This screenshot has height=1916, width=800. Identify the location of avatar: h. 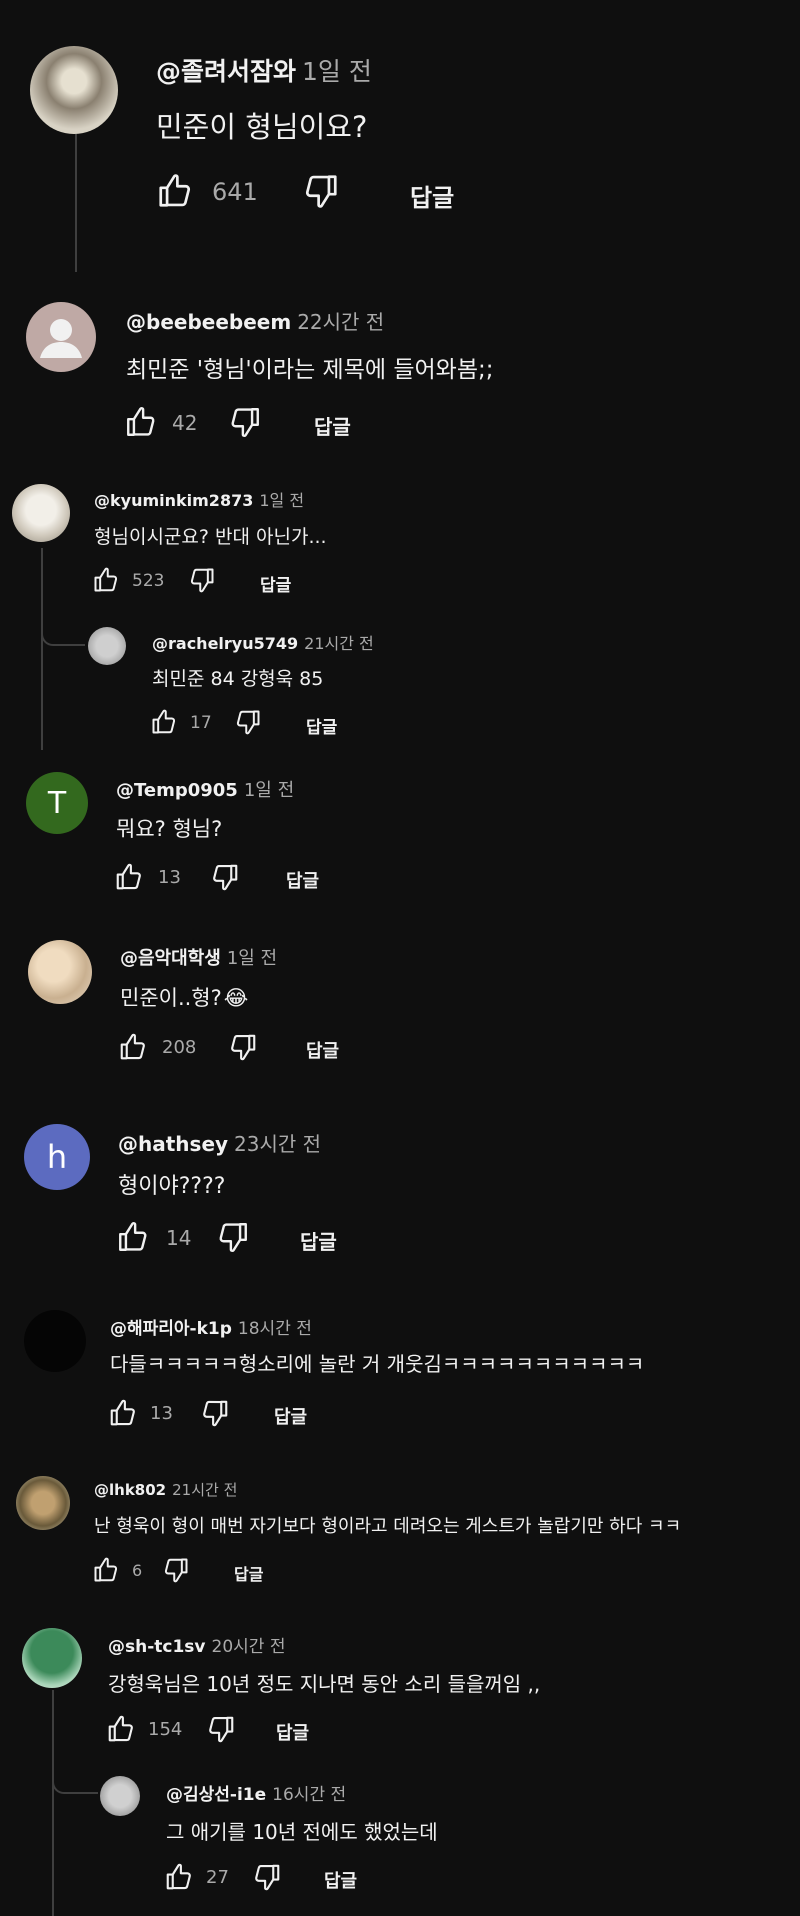
(57, 1157).